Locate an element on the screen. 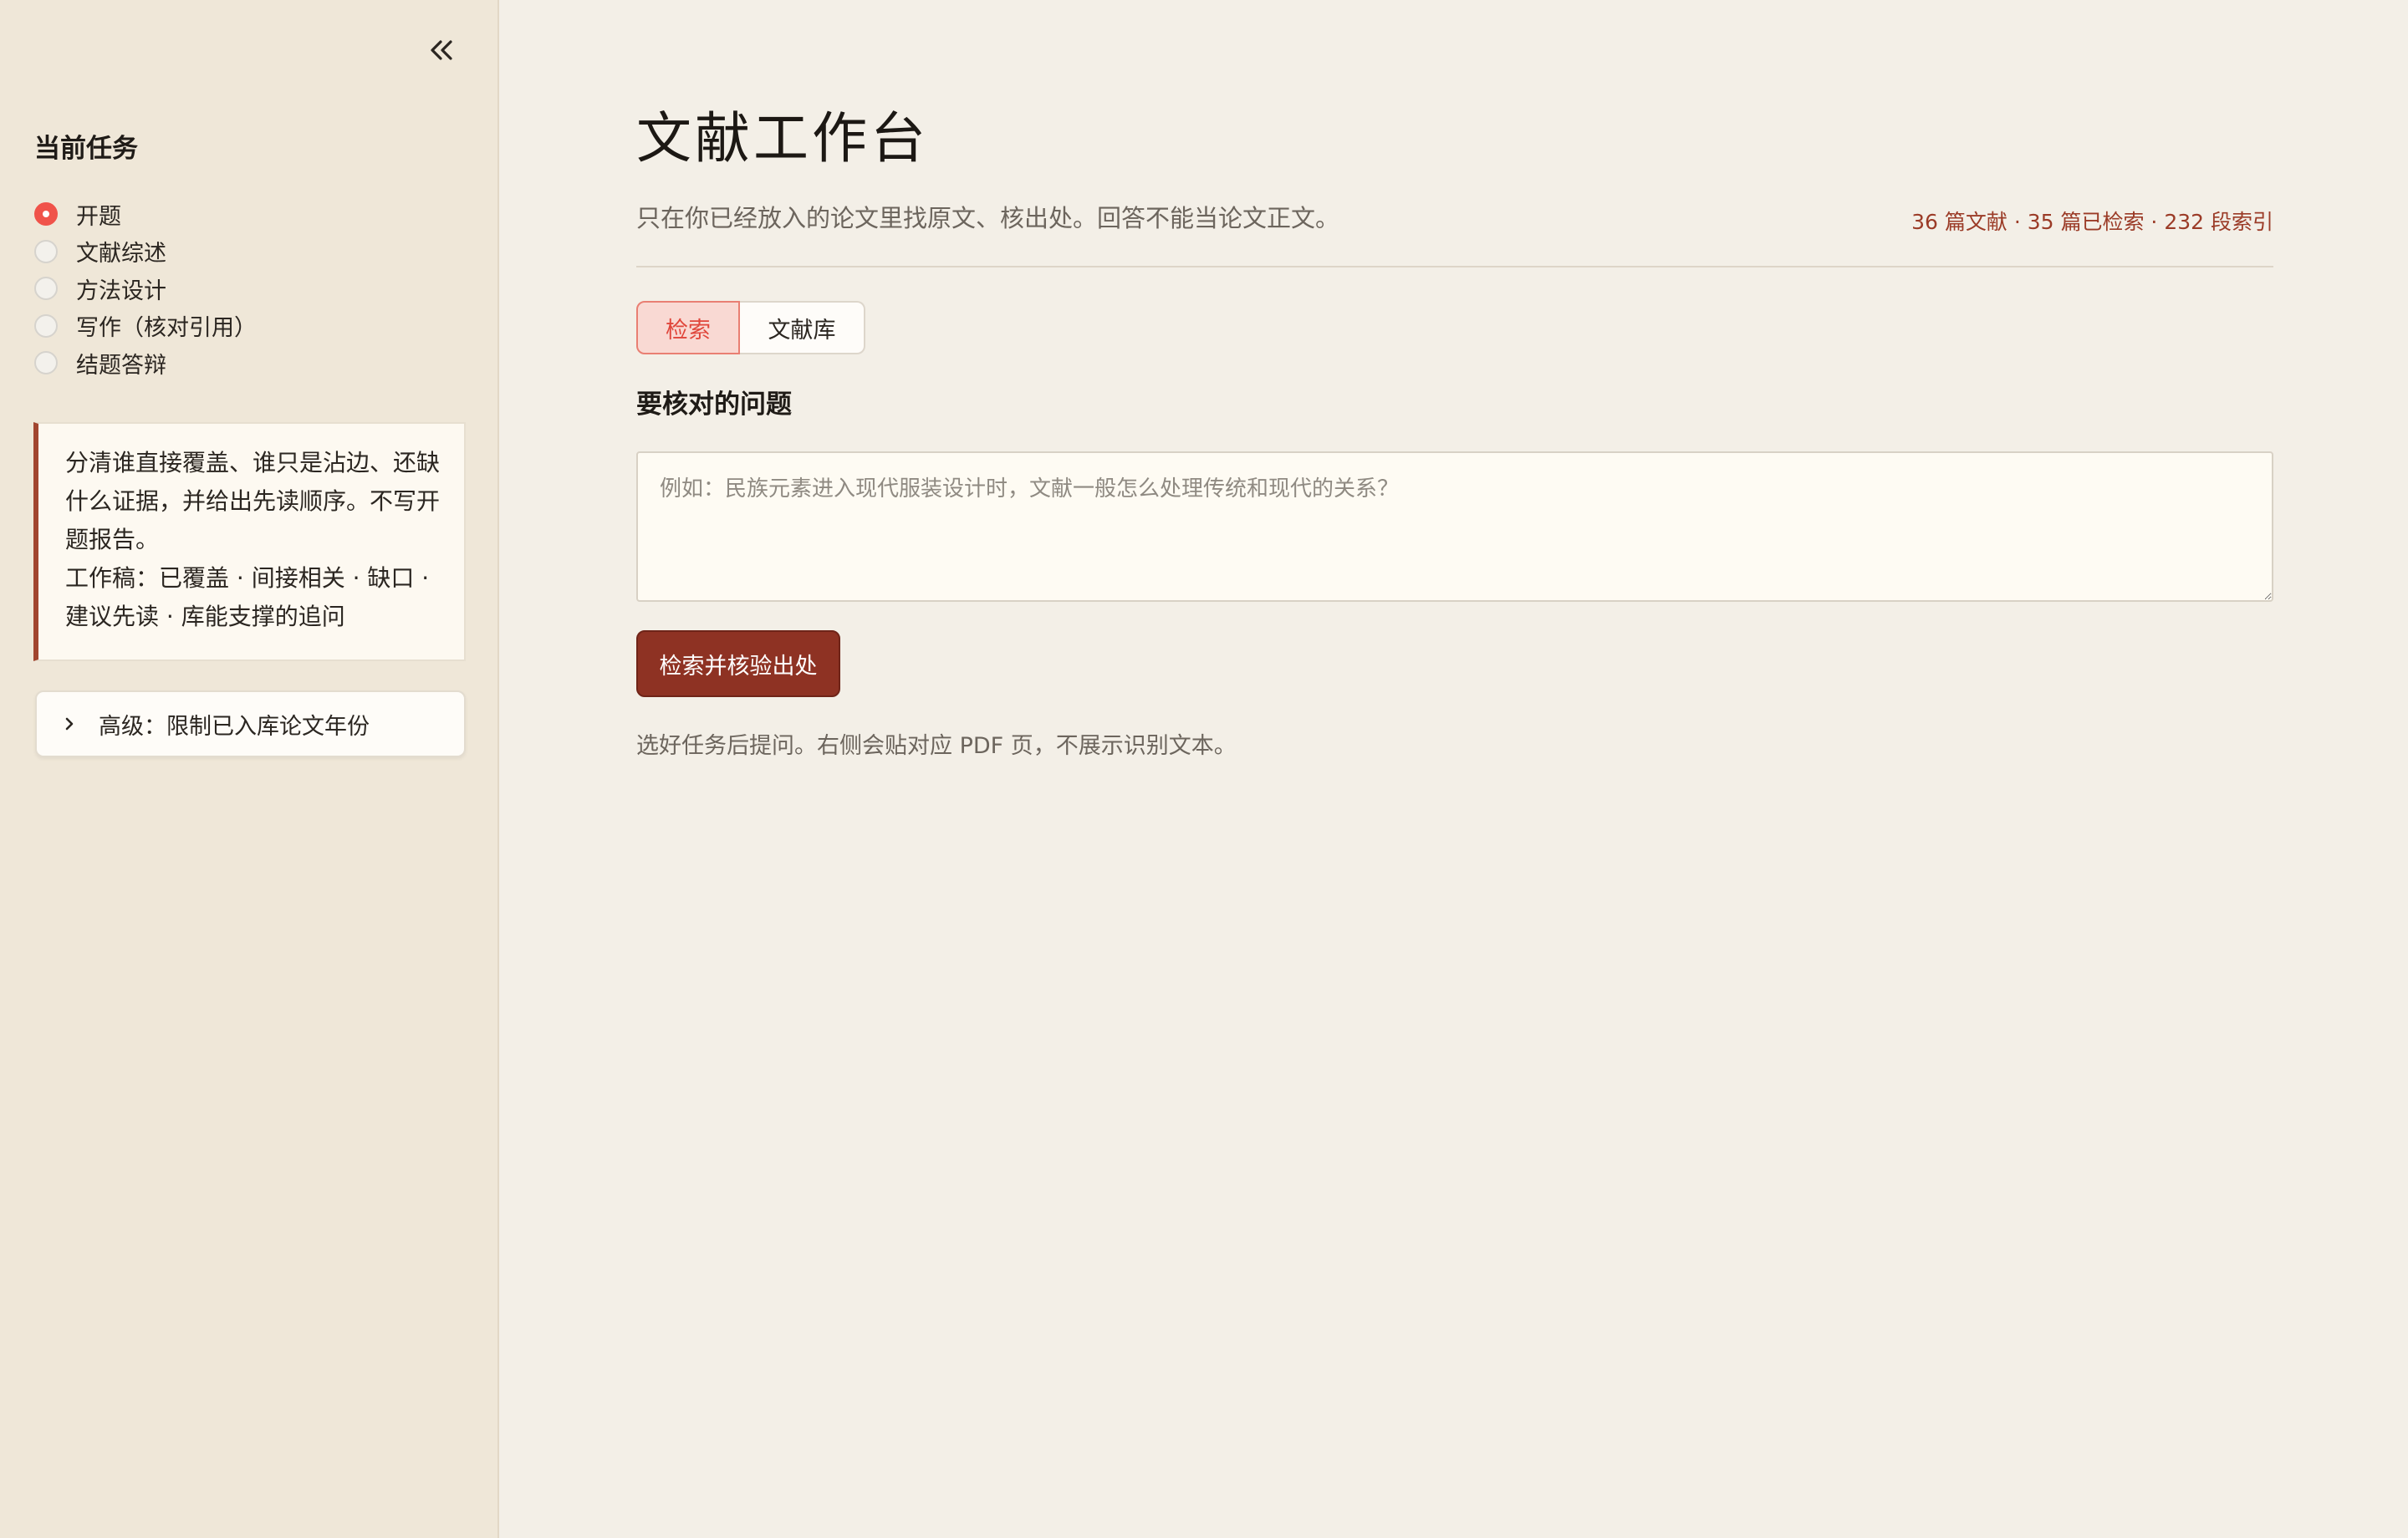  task-label: 方法设计 is located at coordinates (121, 291).